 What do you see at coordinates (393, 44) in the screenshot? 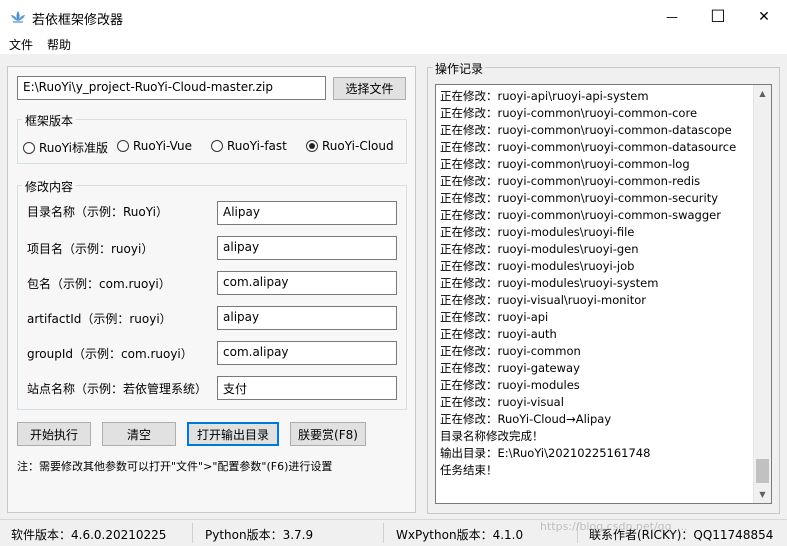
I see `menu-bar: 文件 帮助` at bounding box center [393, 44].